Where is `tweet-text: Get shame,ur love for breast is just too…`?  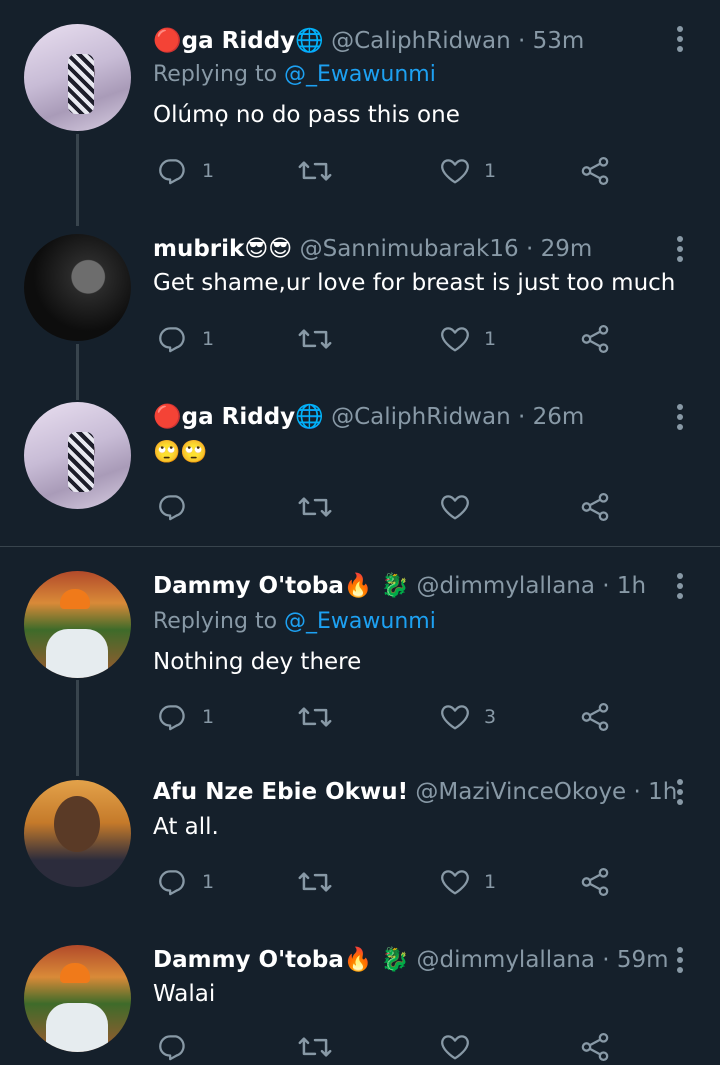 tweet-text: Get shame,ur love for breast is just too… is located at coordinates (414, 283).